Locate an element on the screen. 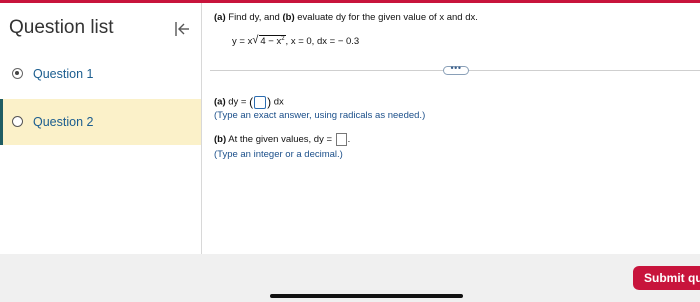  unanswered-radio-icon is located at coordinates (17, 121).